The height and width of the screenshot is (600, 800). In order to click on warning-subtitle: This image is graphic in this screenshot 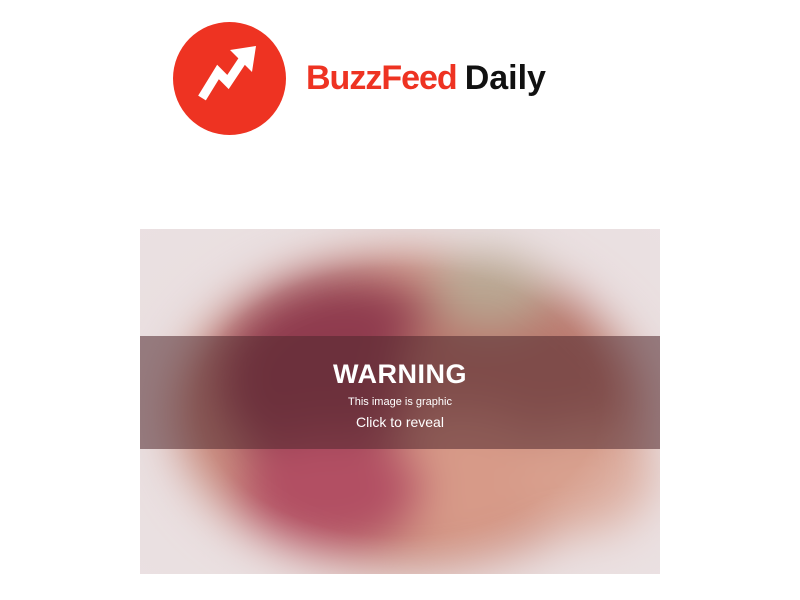, I will do `click(400, 401)`.